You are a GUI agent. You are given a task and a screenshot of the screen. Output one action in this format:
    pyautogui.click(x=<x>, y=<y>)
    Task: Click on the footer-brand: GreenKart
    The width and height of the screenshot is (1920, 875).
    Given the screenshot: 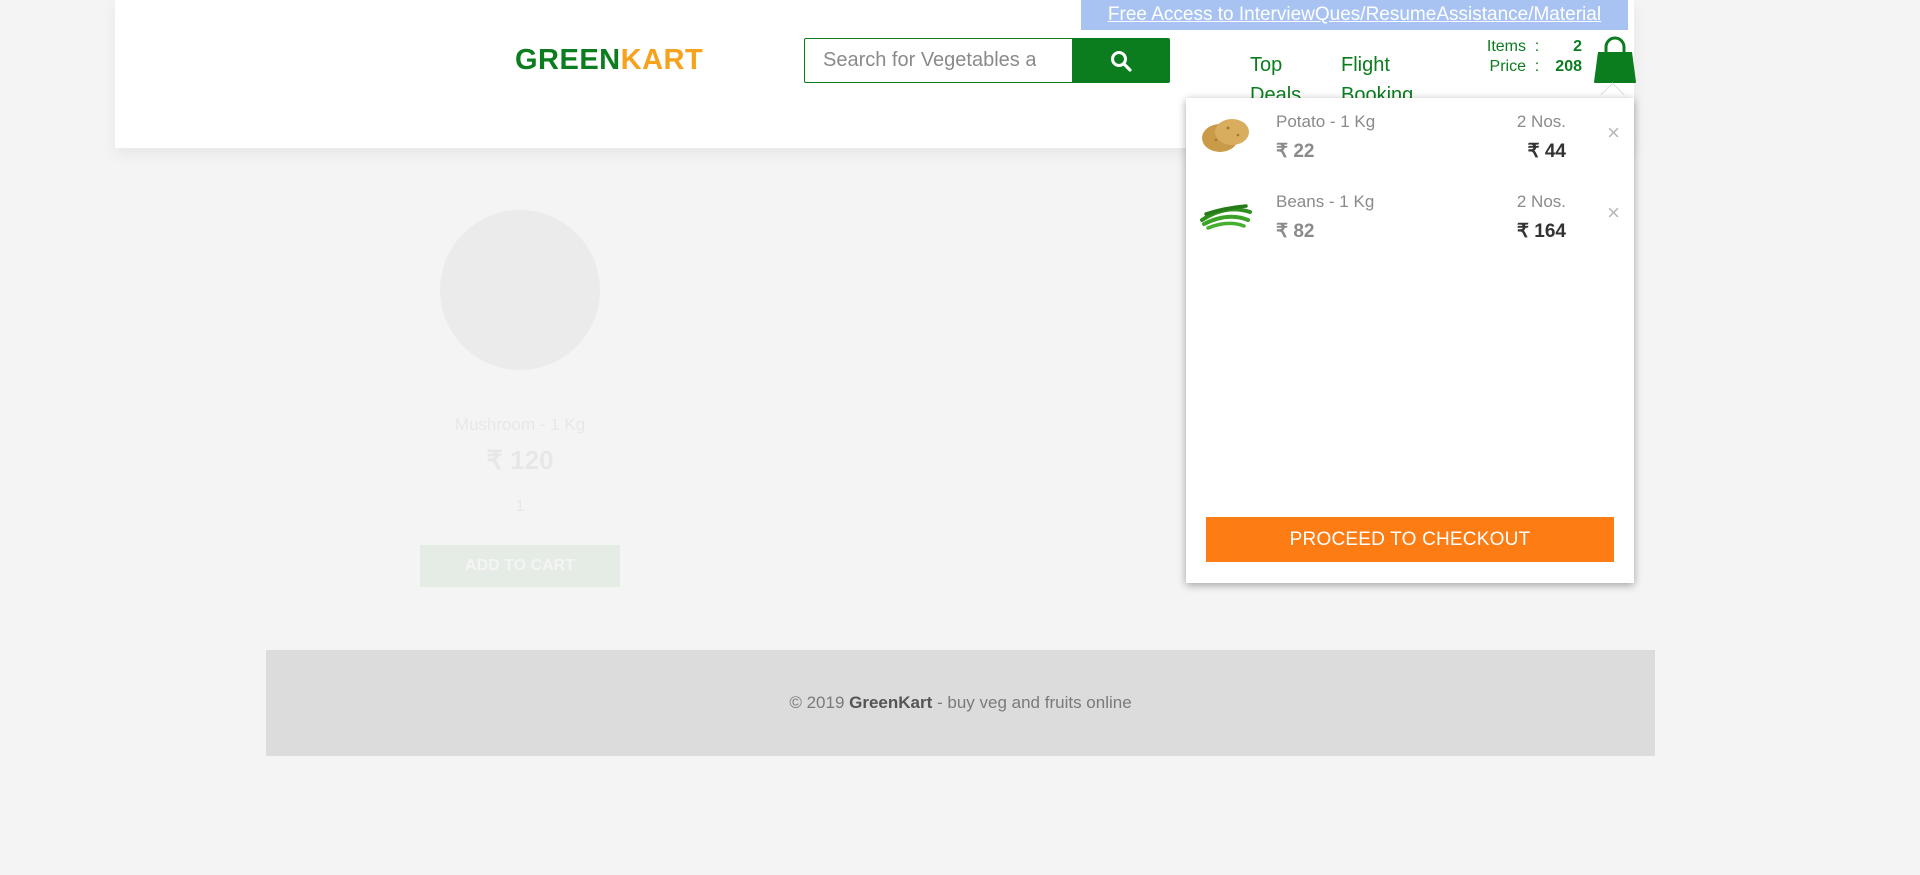 What is the action you would take?
    pyautogui.click(x=891, y=702)
    